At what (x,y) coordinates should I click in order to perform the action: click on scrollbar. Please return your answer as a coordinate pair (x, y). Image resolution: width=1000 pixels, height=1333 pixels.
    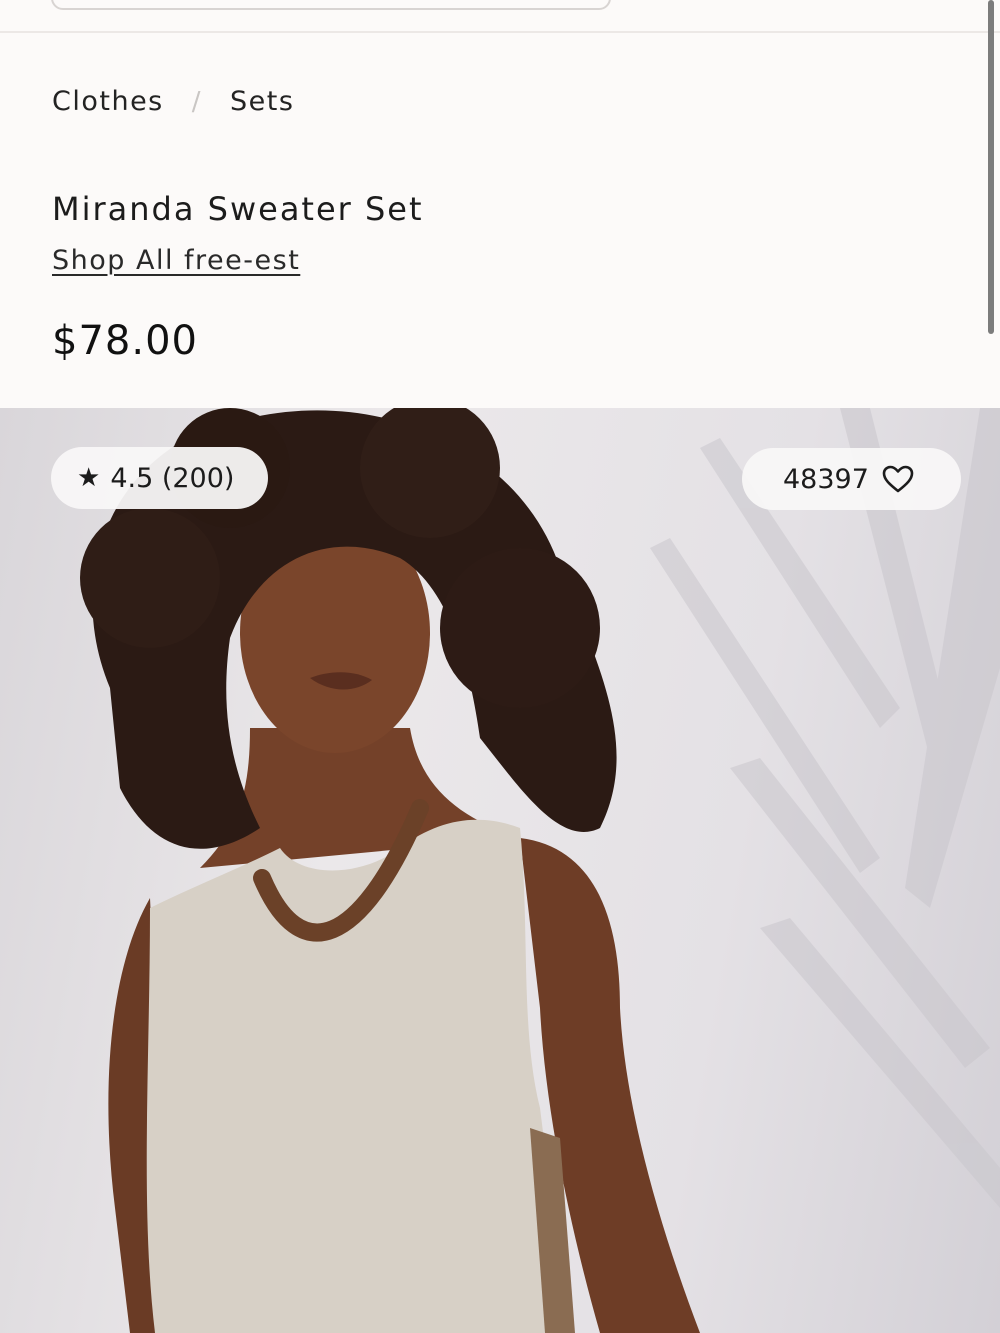
    Looking at the image, I should click on (991, 167).